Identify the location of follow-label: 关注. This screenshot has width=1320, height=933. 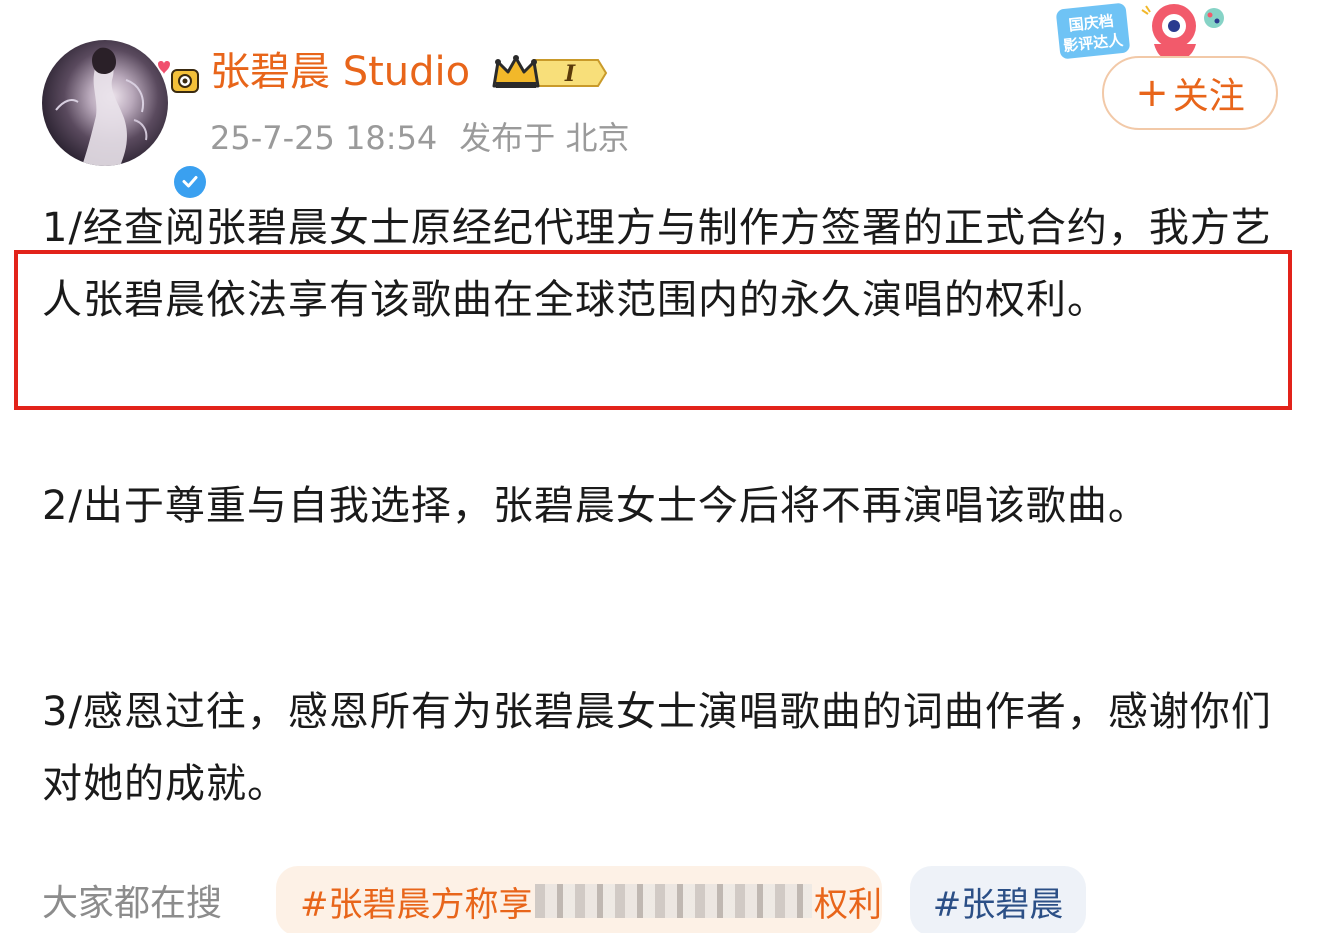
(1208, 96).